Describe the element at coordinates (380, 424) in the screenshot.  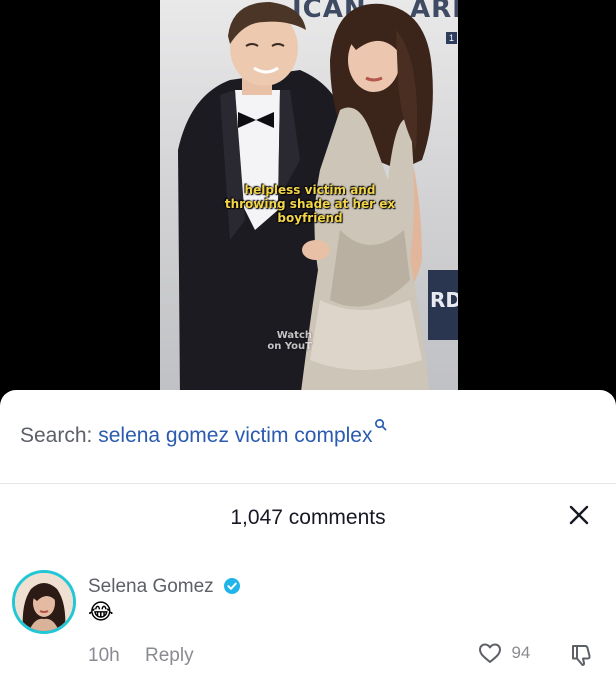
I see `search-icon` at that location.